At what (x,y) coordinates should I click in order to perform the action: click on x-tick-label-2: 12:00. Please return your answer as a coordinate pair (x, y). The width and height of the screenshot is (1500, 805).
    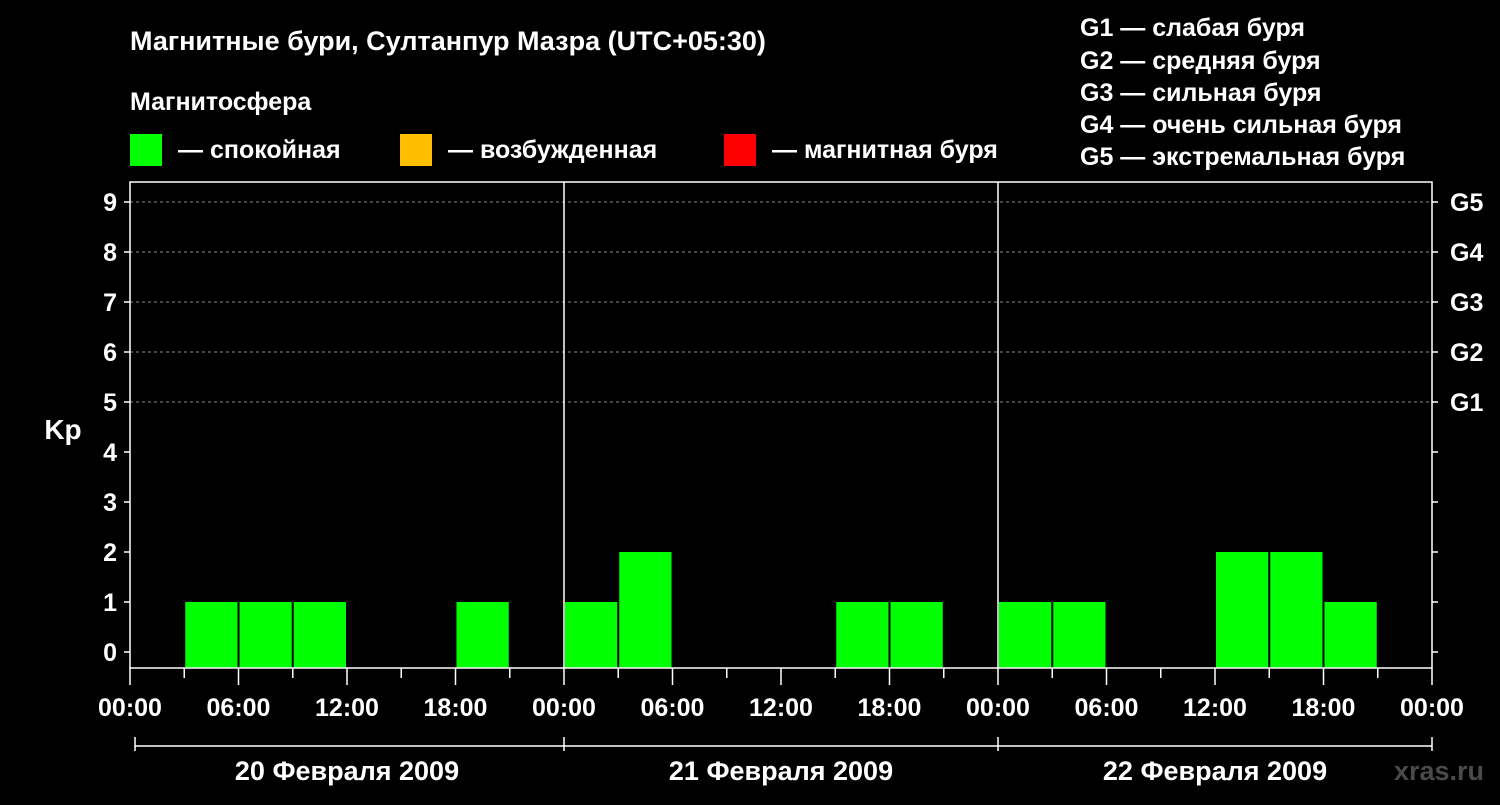
    Looking at the image, I should click on (347, 708).